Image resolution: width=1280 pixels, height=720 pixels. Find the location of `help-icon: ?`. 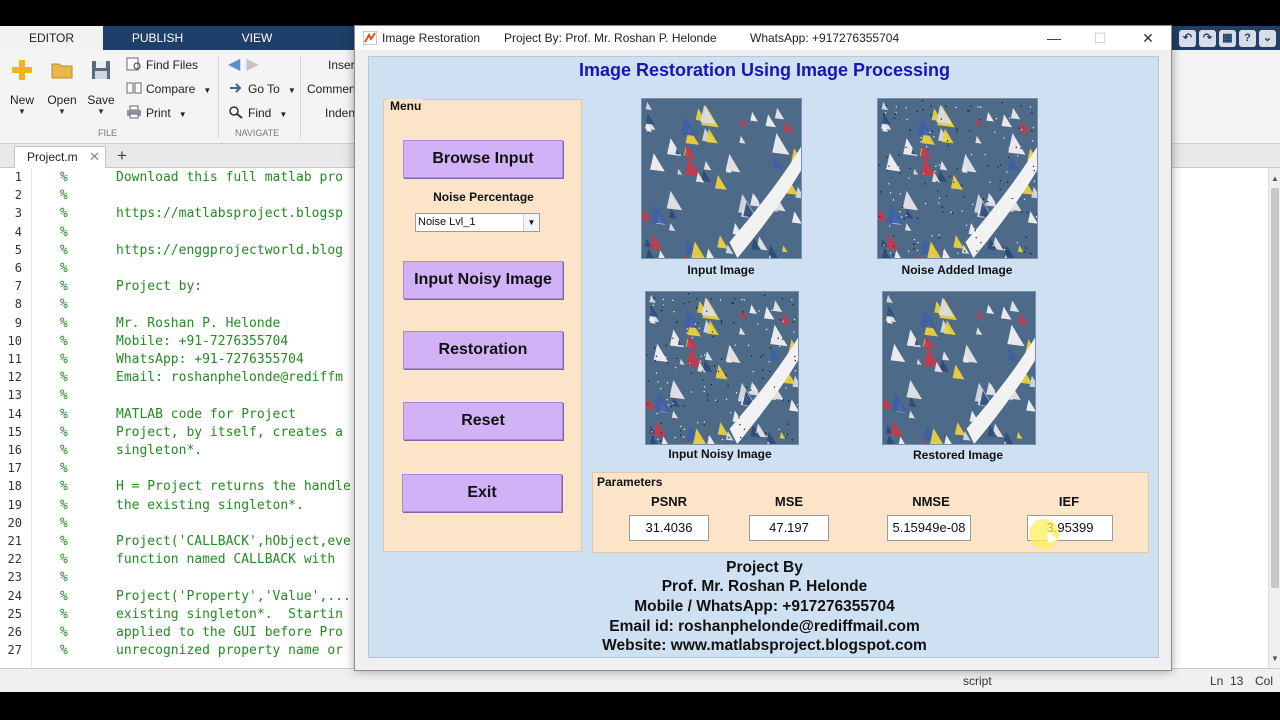

help-icon: ? is located at coordinates (1247, 38).